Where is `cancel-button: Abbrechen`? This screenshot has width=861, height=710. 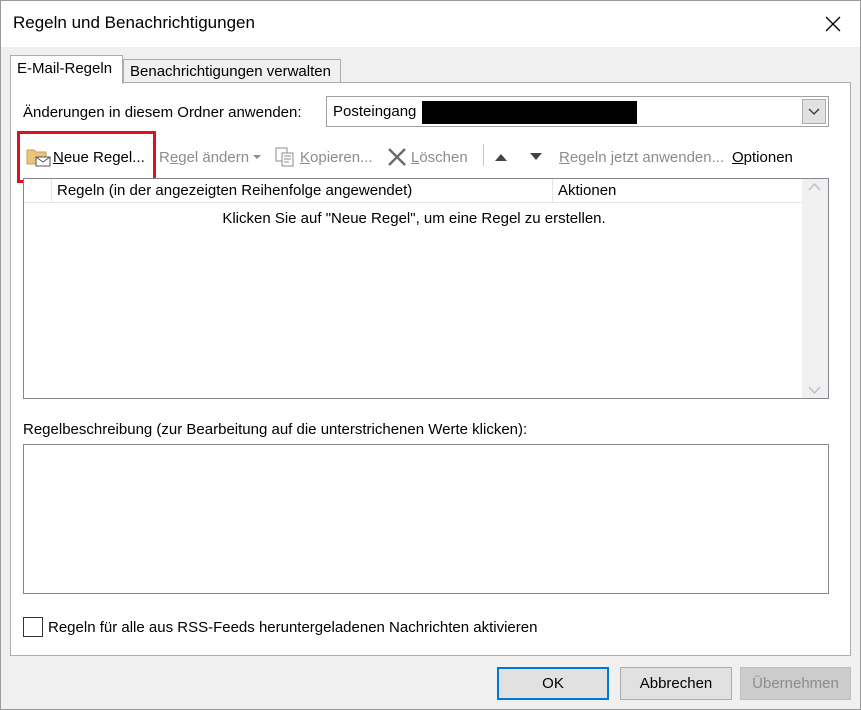 cancel-button: Abbrechen is located at coordinates (676, 683).